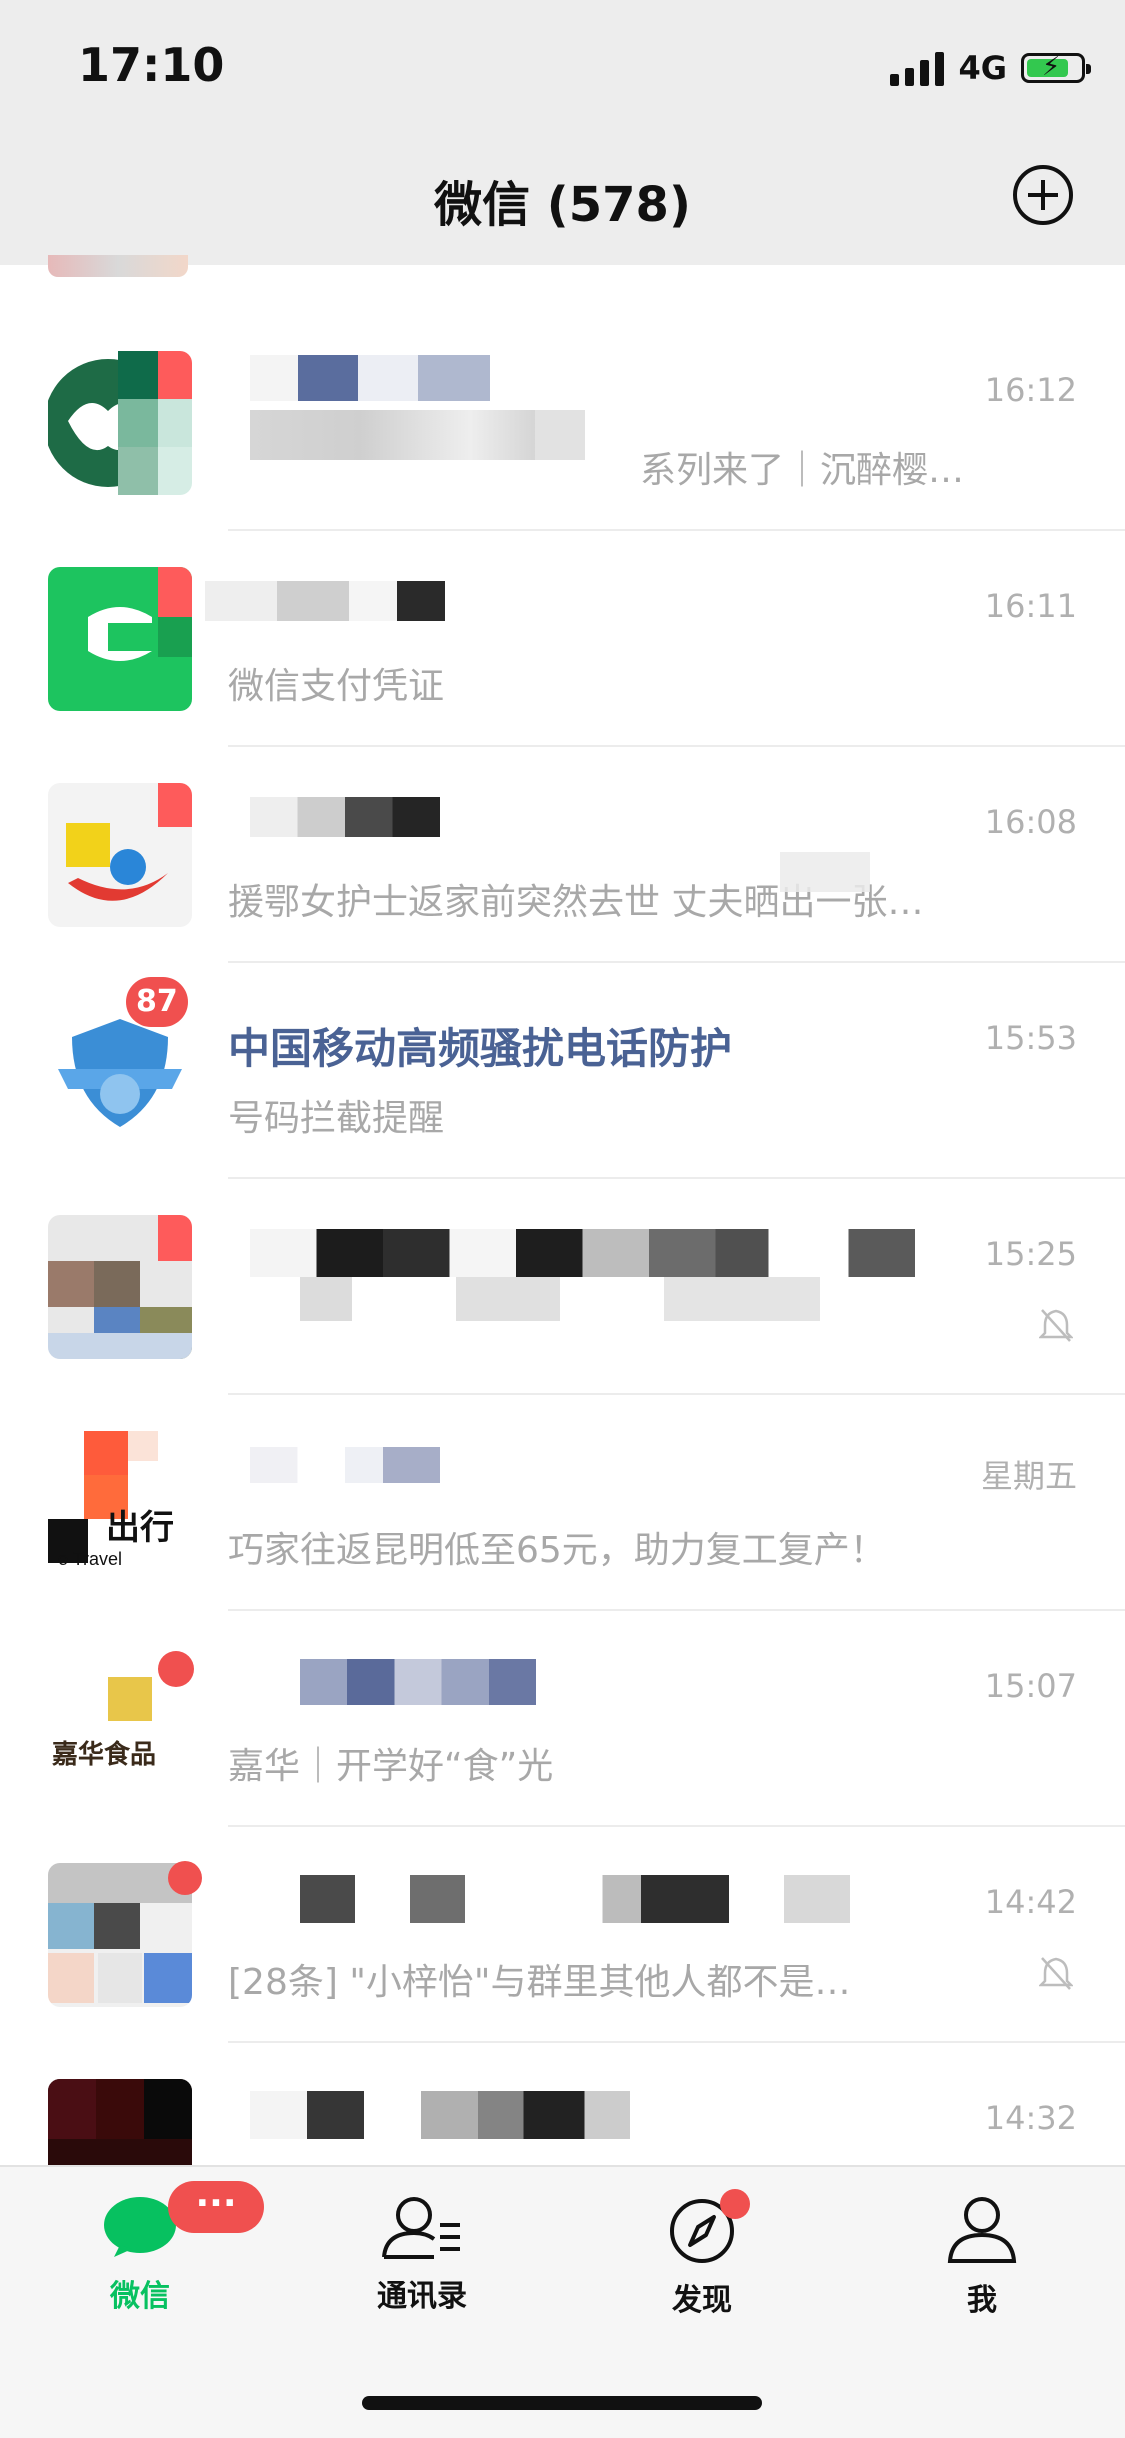  What do you see at coordinates (336, 686) in the screenshot?
I see `chat-preview: 微信支付凭证` at bounding box center [336, 686].